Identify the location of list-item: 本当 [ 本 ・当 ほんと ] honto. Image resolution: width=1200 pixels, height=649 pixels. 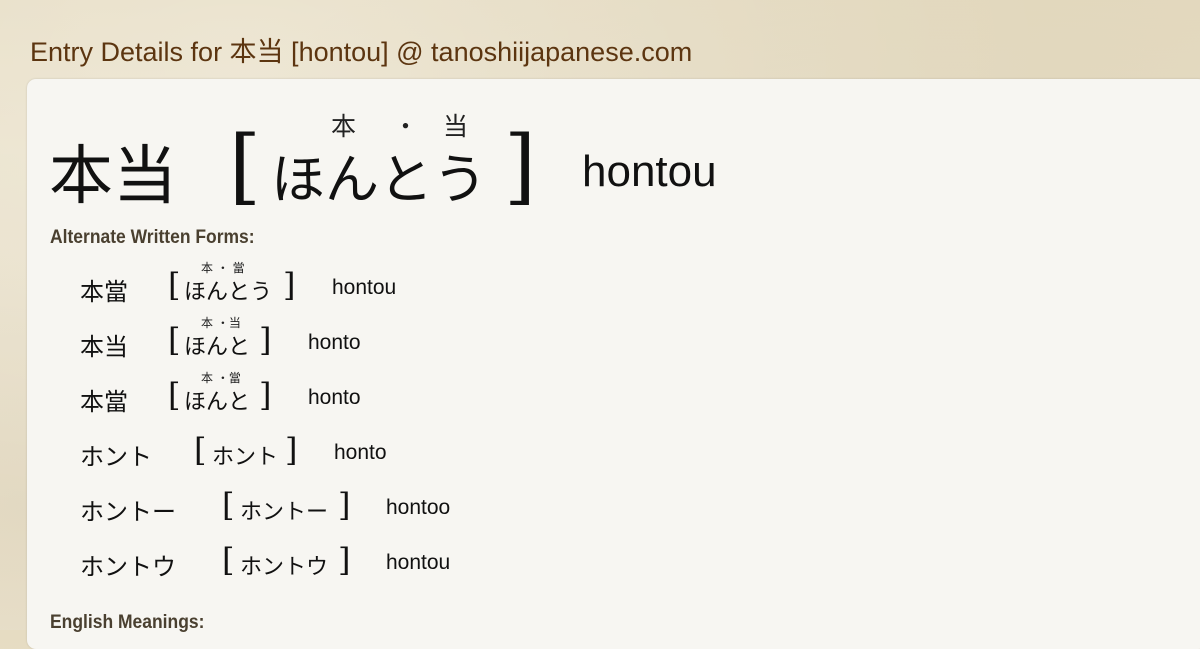
(380, 342).